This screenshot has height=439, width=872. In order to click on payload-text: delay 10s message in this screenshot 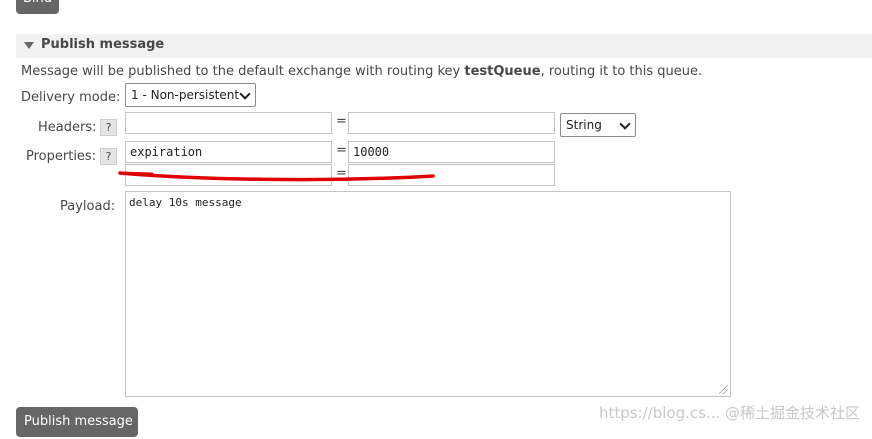, I will do `click(185, 202)`.